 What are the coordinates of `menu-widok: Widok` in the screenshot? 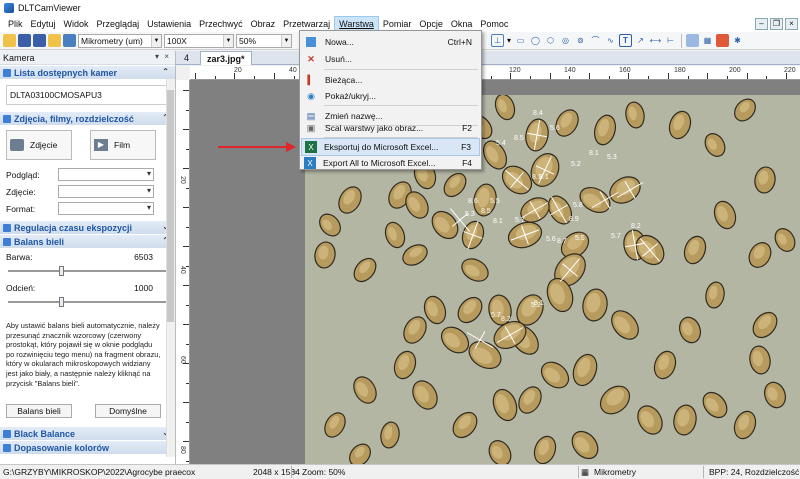 It's located at (76, 24).